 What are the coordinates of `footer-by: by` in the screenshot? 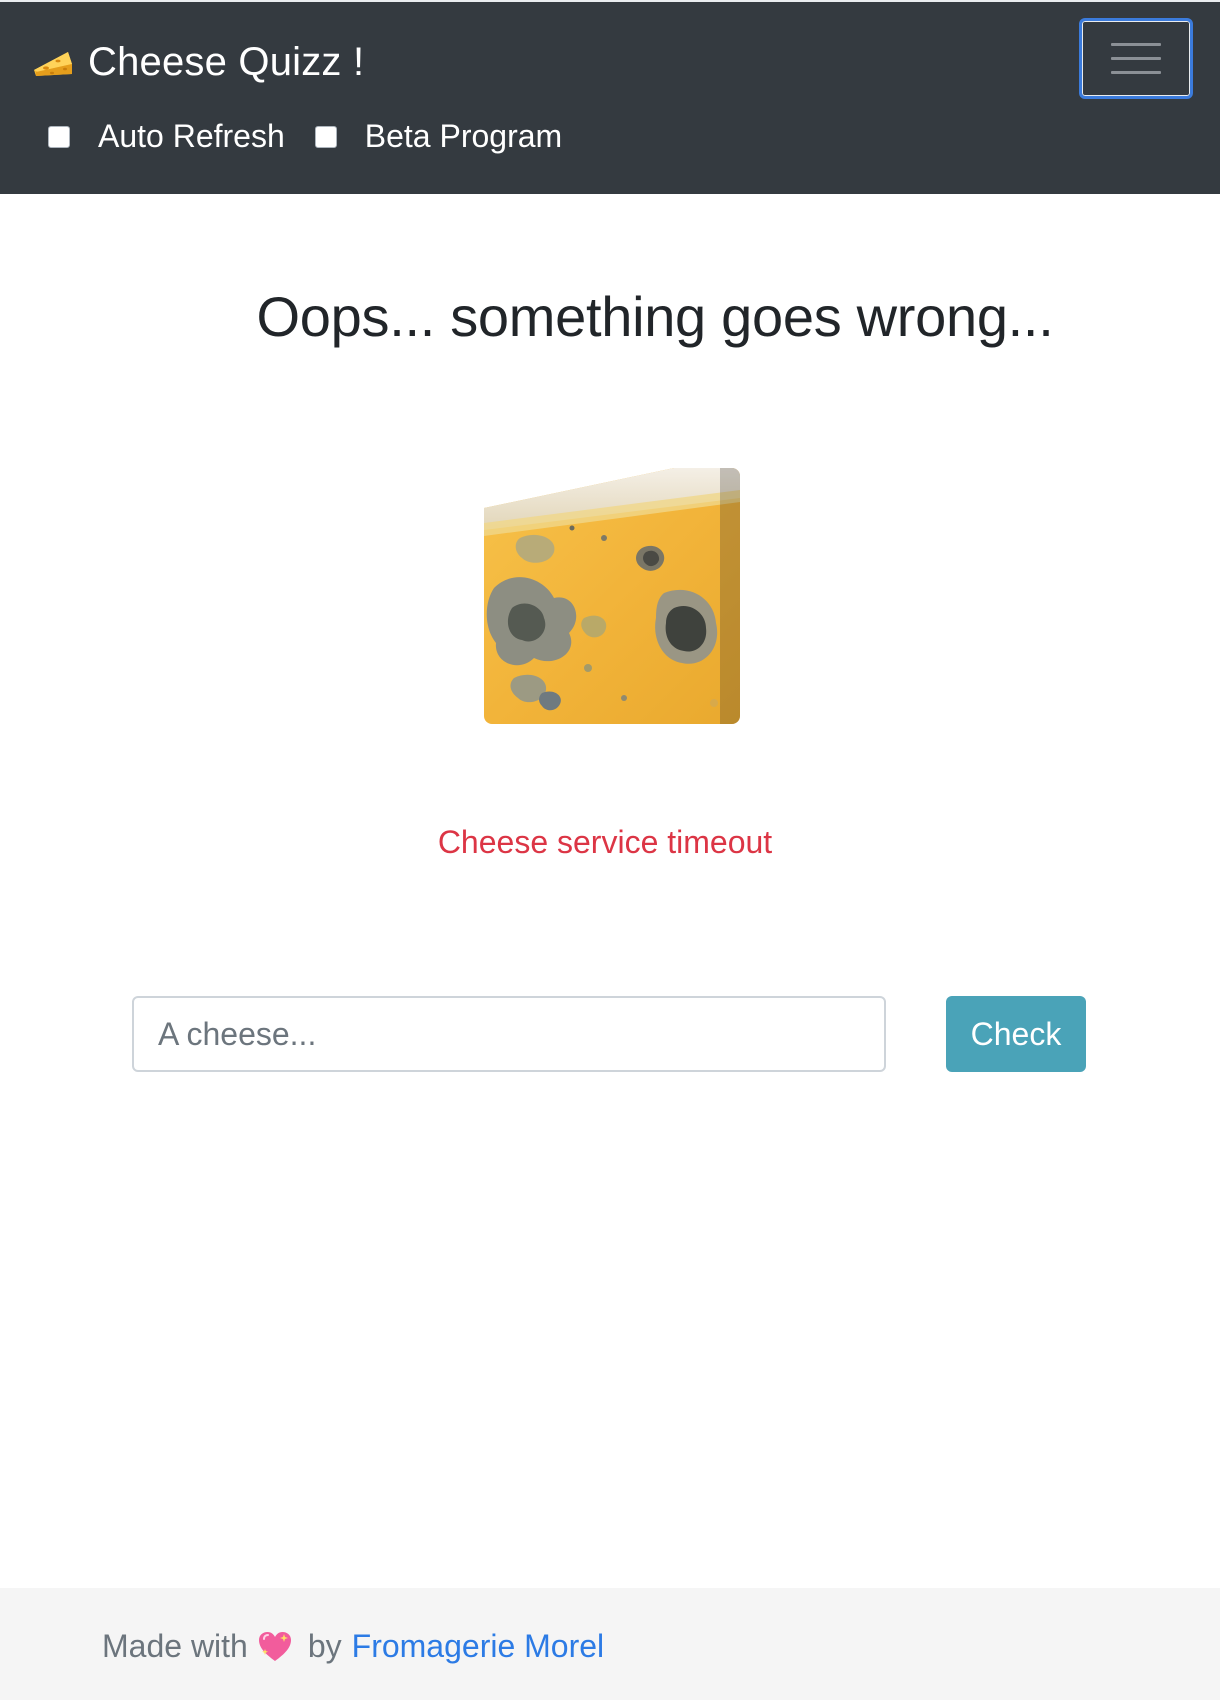 It's located at (324, 1646).